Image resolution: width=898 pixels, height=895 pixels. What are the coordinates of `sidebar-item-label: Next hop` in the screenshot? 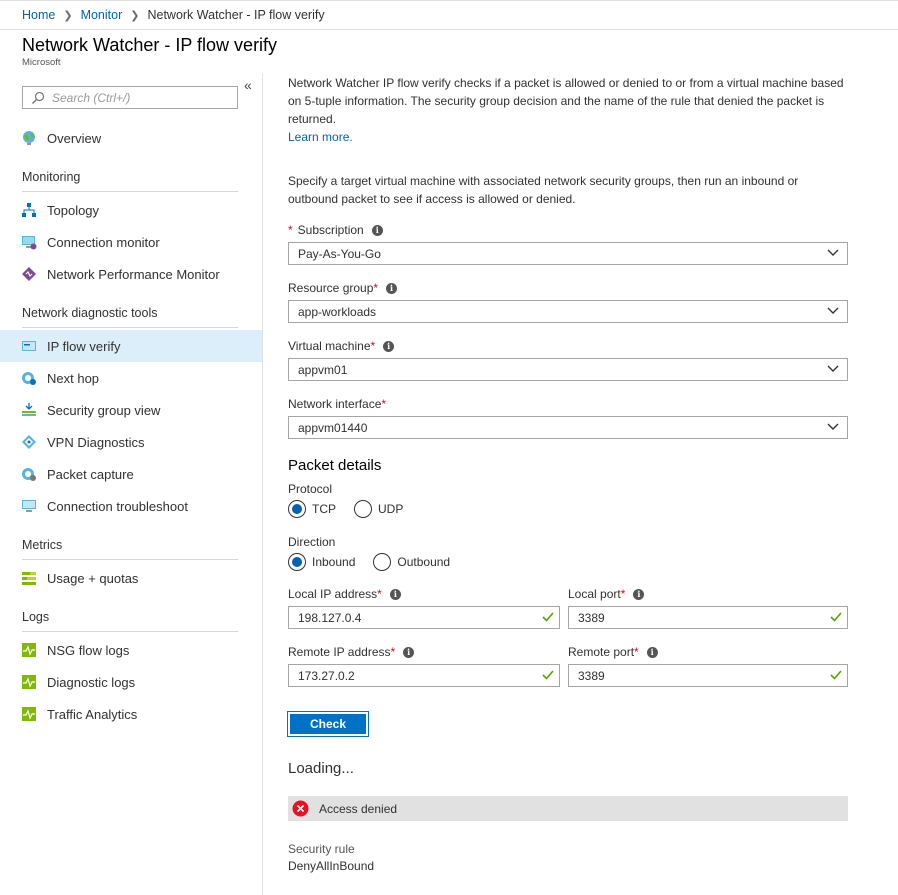 It's located at (73, 378).